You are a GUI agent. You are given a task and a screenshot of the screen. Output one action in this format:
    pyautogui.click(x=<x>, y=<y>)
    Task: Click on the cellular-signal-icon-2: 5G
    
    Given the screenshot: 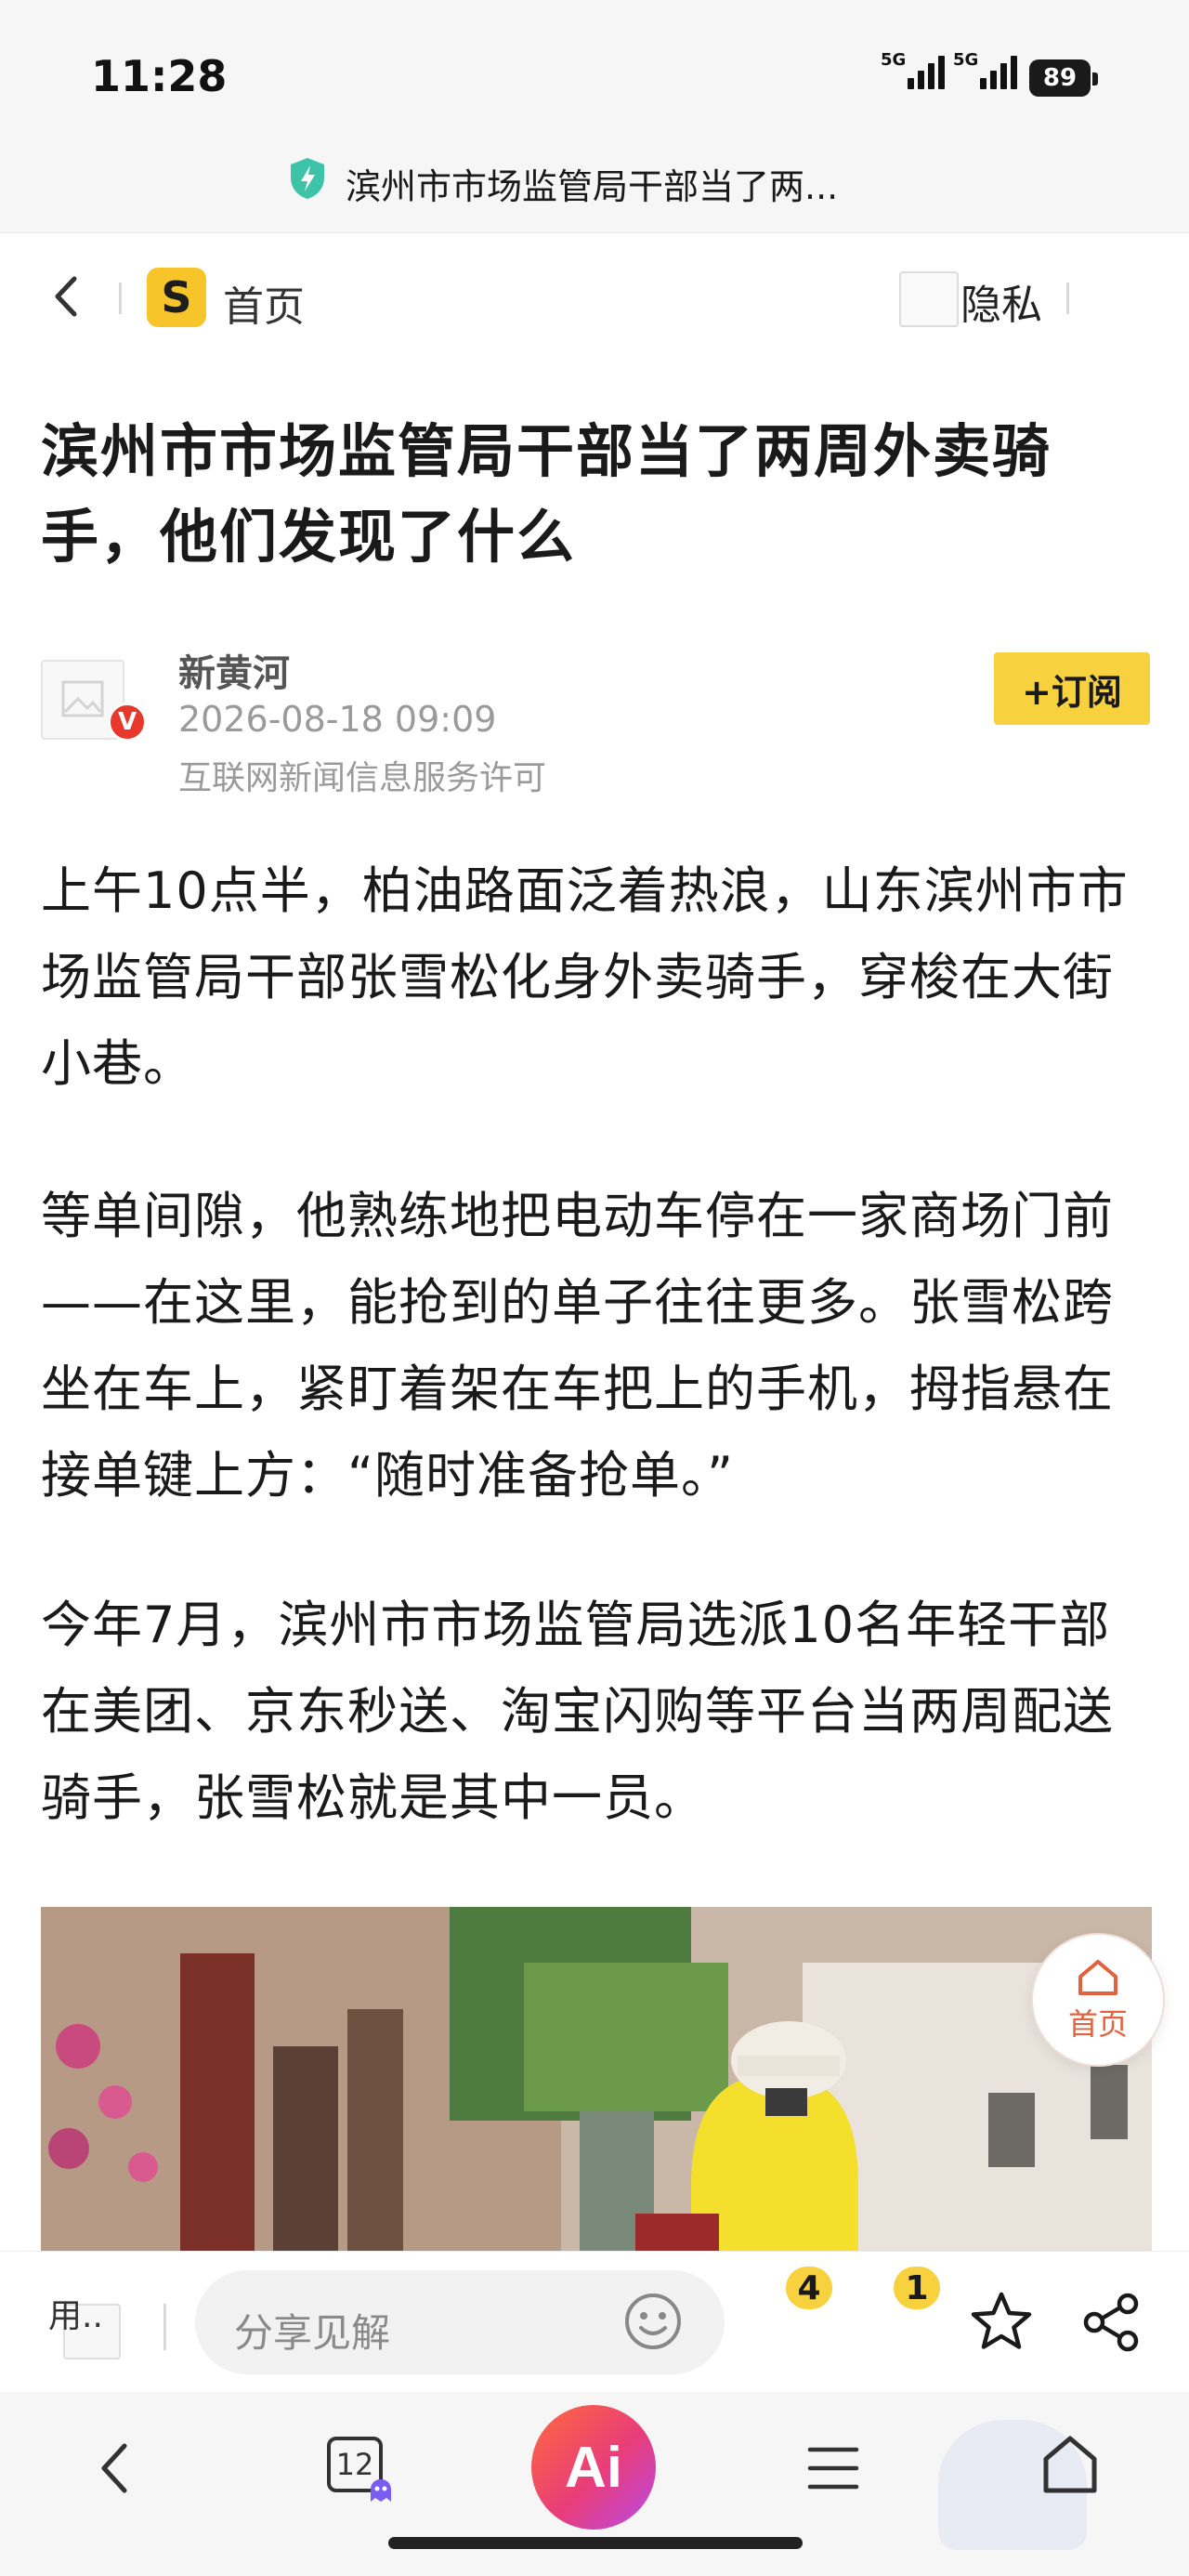 What is the action you would take?
    pyautogui.click(x=986, y=70)
    